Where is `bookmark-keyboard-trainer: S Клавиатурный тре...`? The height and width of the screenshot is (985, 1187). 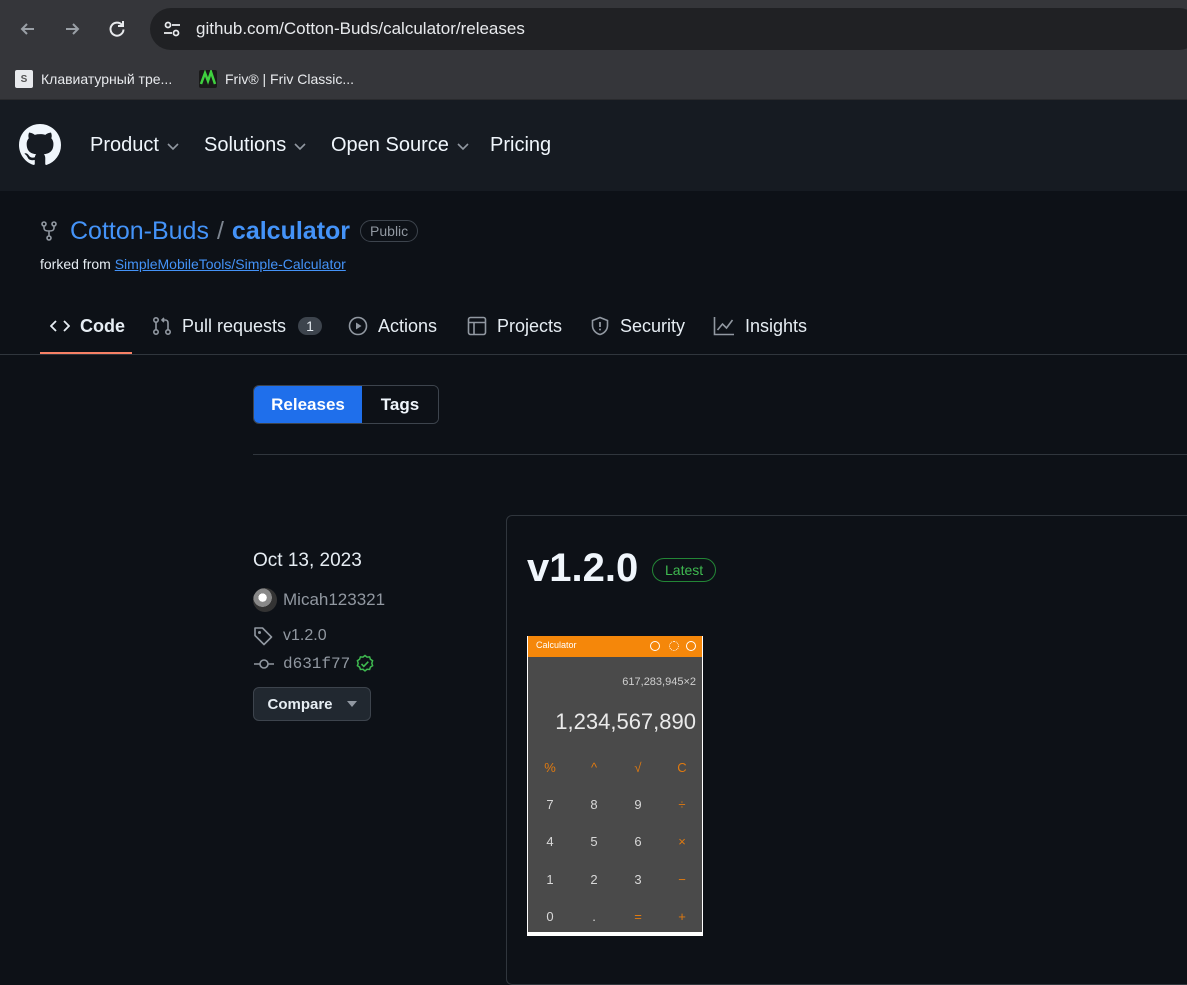
bookmark-keyboard-trainer: S Клавиатурный тре... is located at coordinates (93, 79).